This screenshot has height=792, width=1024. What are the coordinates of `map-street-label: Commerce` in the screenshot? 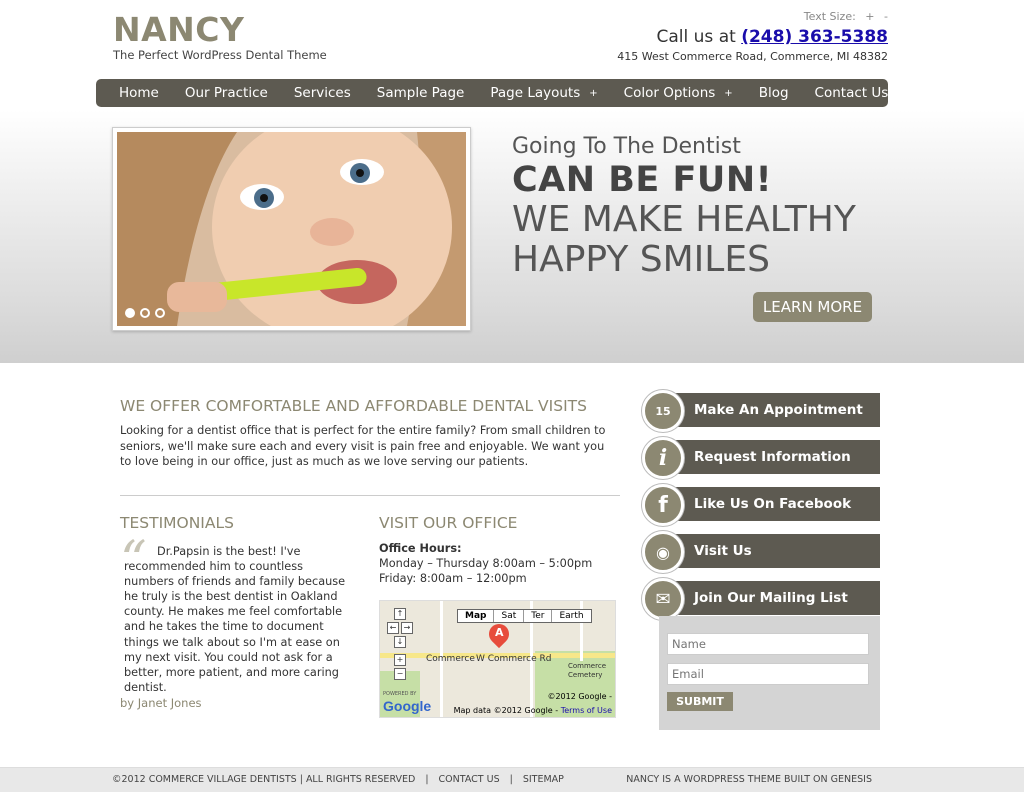 It's located at (450, 659).